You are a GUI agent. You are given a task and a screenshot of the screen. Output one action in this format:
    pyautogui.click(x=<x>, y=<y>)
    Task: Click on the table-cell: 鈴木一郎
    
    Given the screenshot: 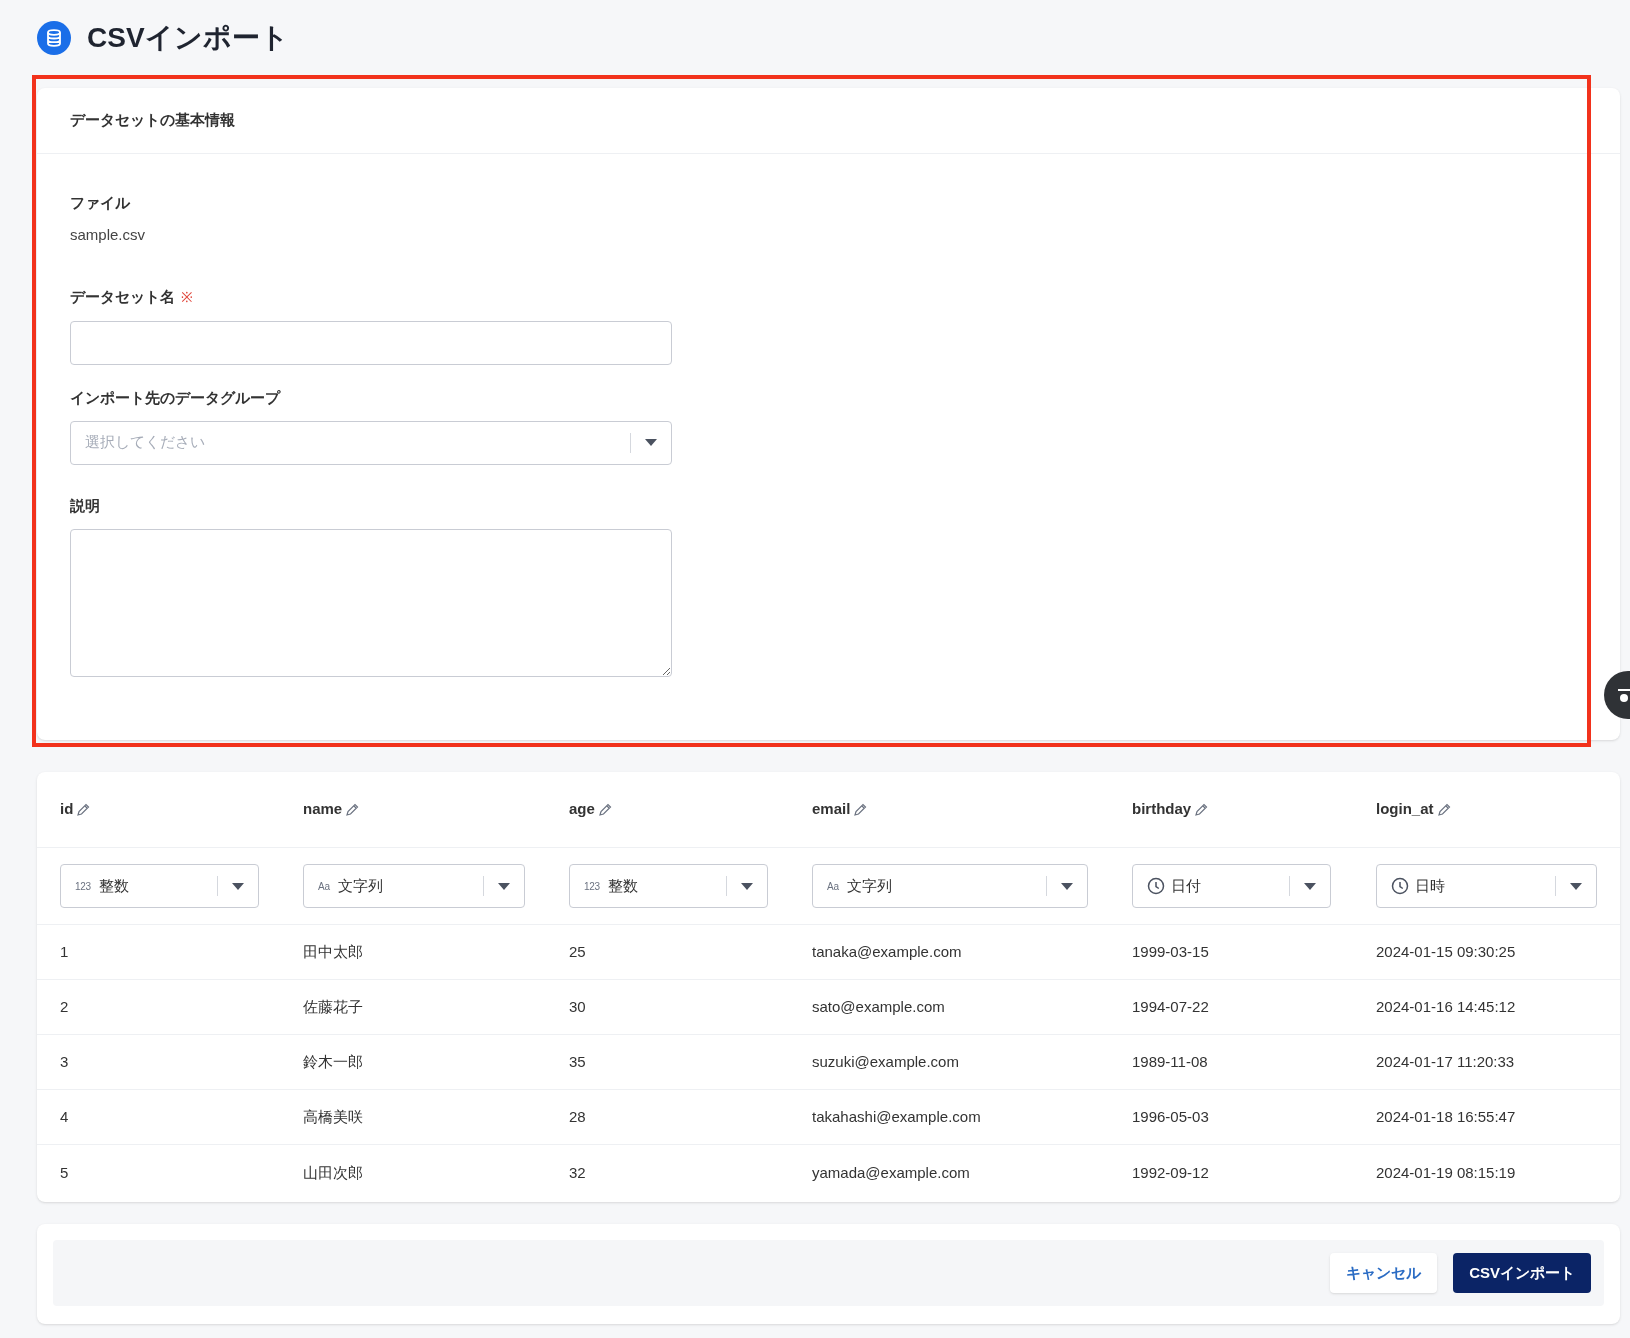 What is the action you would take?
    pyautogui.click(x=333, y=1061)
    